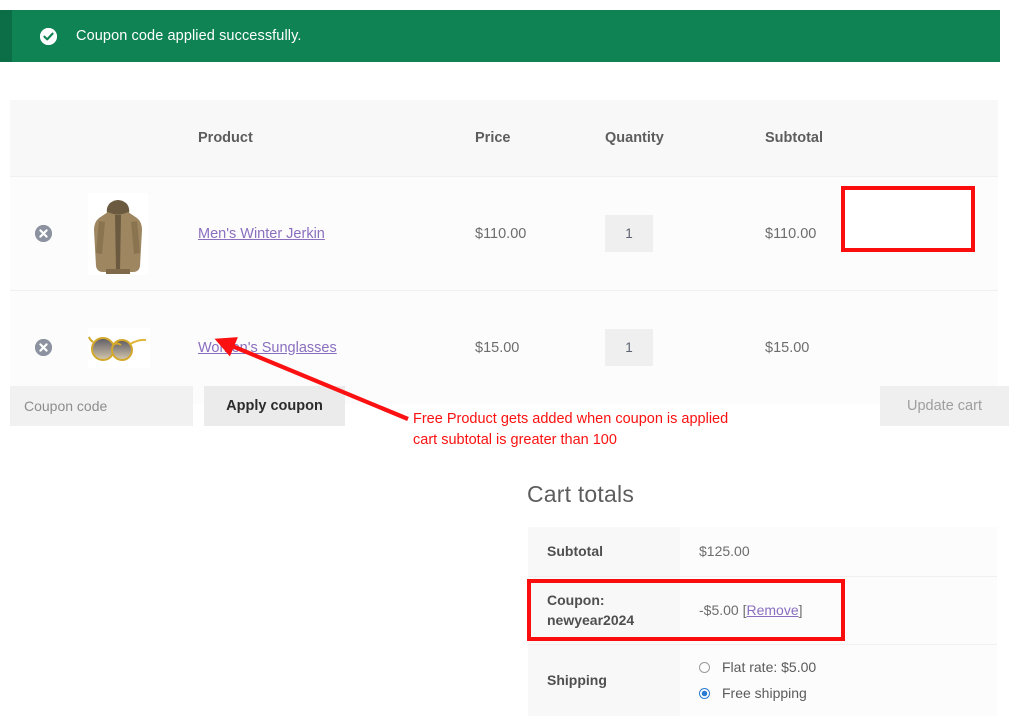 The width and height of the screenshot is (1024, 723). Describe the element at coordinates (101, 406) in the screenshot. I see `coupon-code-input` at that location.